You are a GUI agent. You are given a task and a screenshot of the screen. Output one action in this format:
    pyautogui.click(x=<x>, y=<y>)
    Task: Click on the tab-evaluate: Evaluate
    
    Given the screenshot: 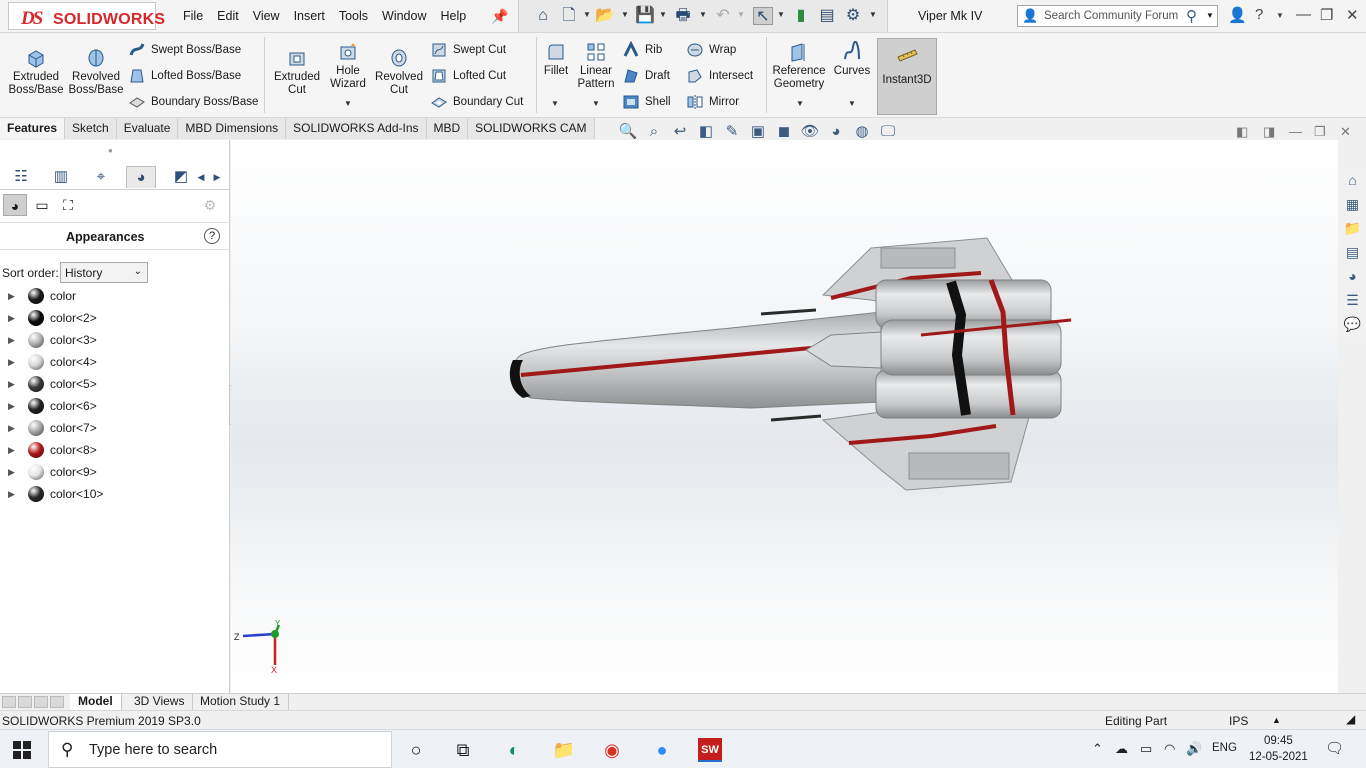 What is the action you would take?
    pyautogui.click(x=147, y=128)
    